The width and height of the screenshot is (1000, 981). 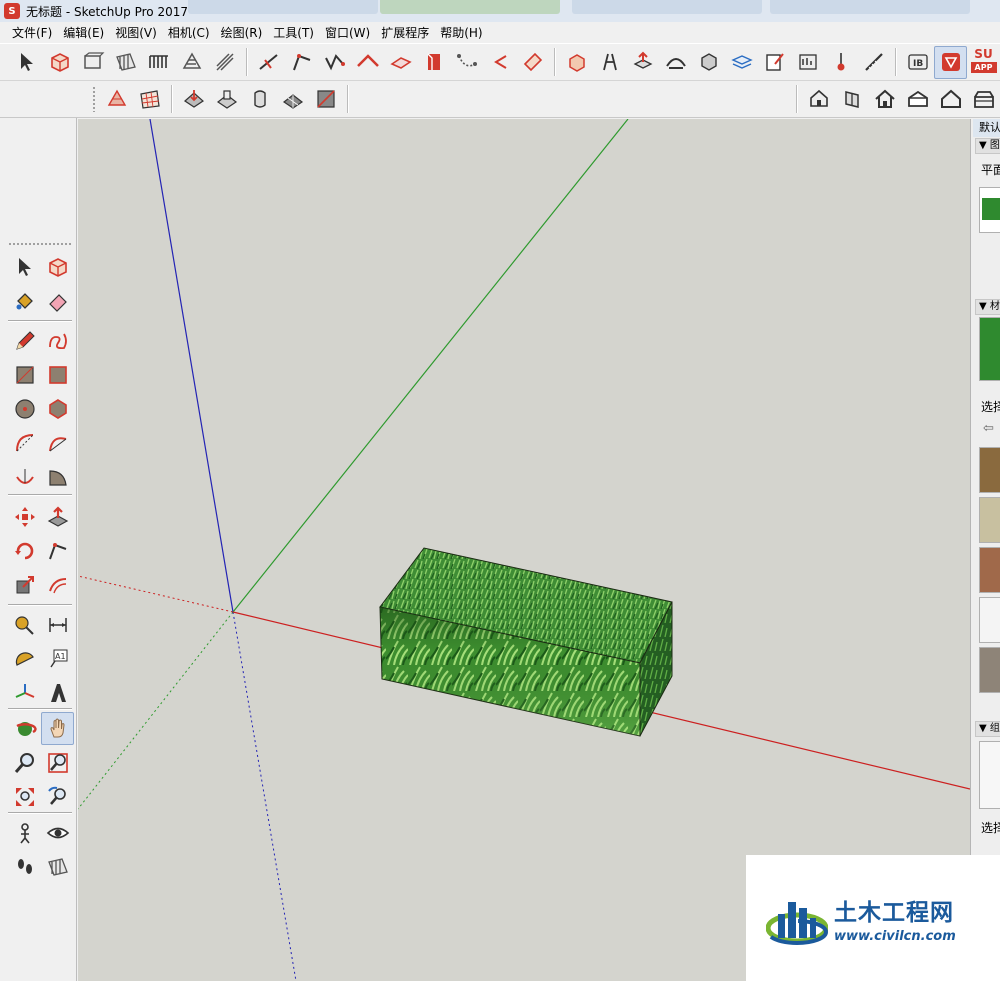 What do you see at coordinates (24, 374) in the screenshot?
I see `rectangle-button` at bounding box center [24, 374].